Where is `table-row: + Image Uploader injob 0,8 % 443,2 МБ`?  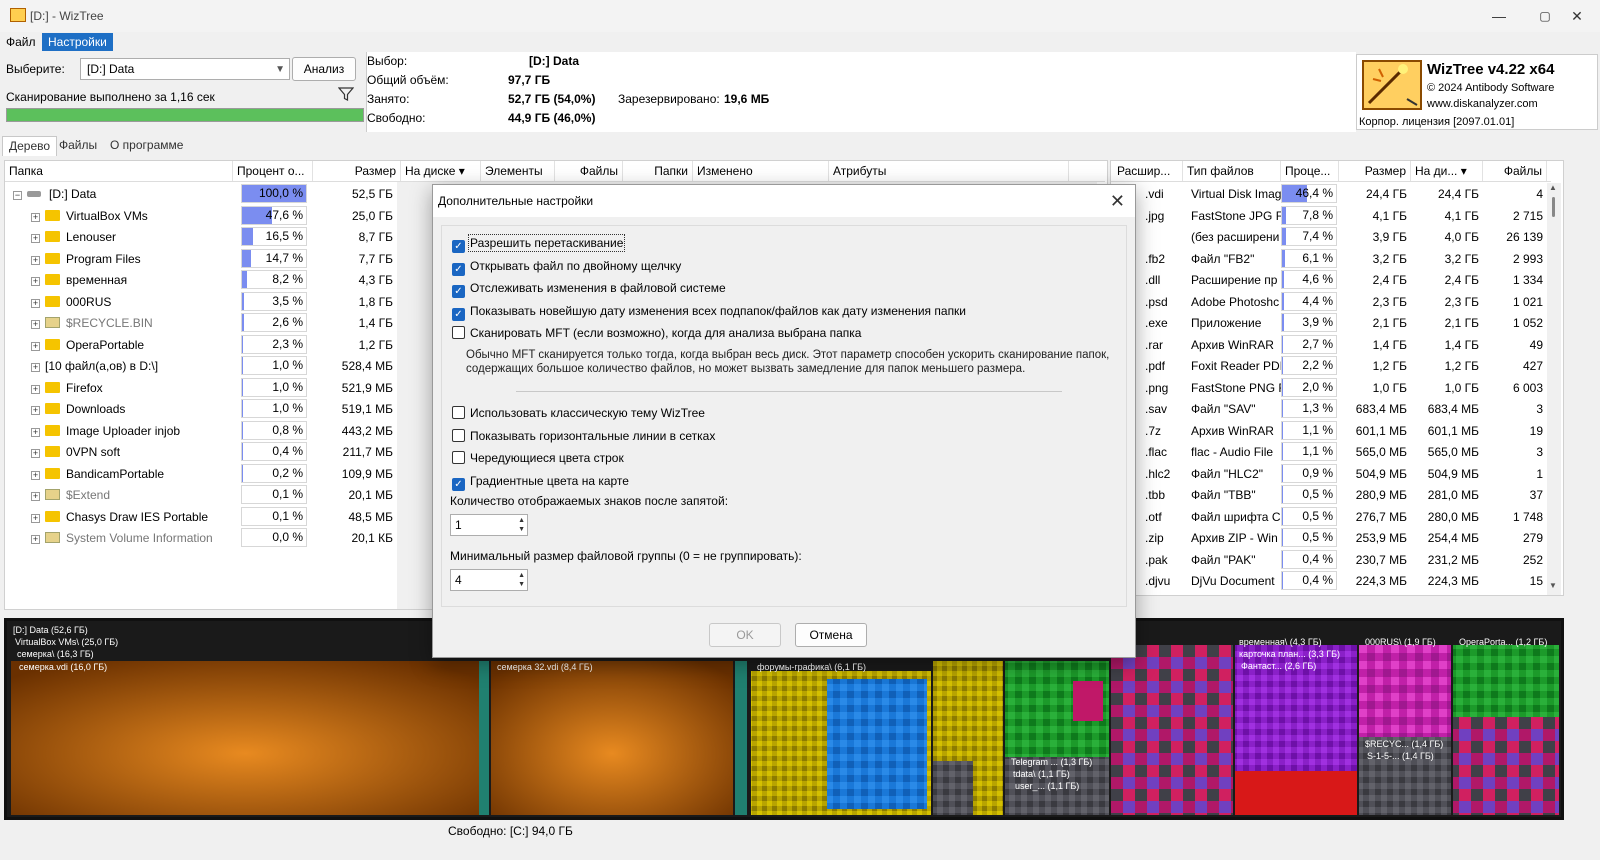
table-row: + Image Uploader injob 0,8 % 443,2 МБ is located at coordinates (201, 431).